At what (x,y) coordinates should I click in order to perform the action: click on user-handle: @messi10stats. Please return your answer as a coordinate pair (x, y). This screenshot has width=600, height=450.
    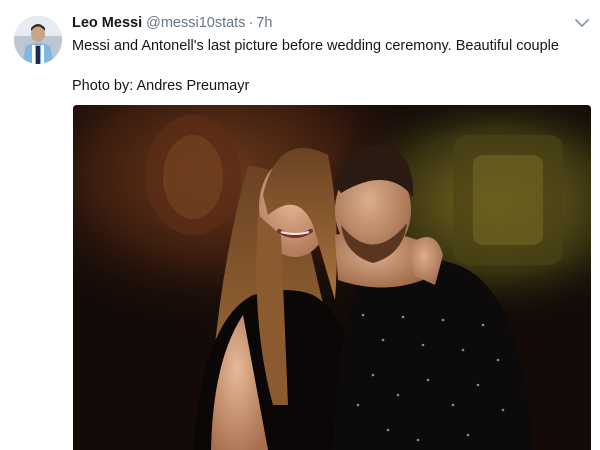
    Looking at the image, I should click on (195, 23).